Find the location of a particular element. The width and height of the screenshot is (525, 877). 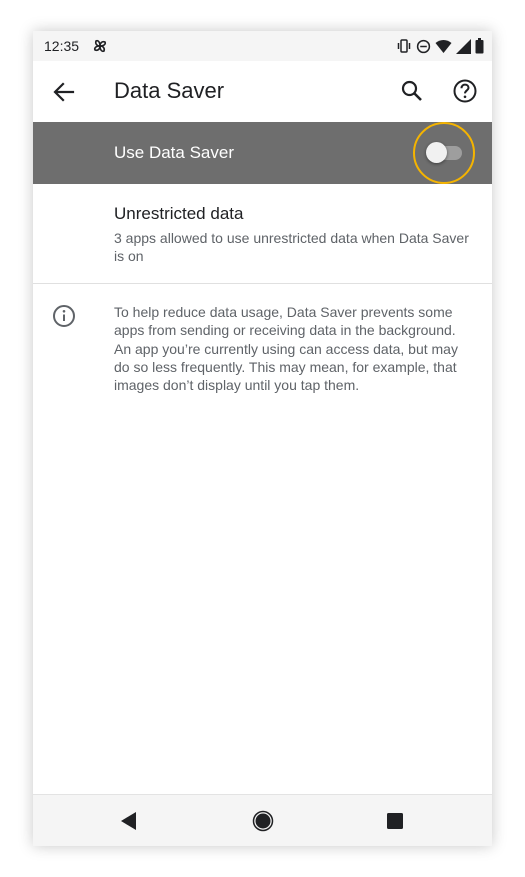

page-title: Data Saver is located at coordinates (169, 90).